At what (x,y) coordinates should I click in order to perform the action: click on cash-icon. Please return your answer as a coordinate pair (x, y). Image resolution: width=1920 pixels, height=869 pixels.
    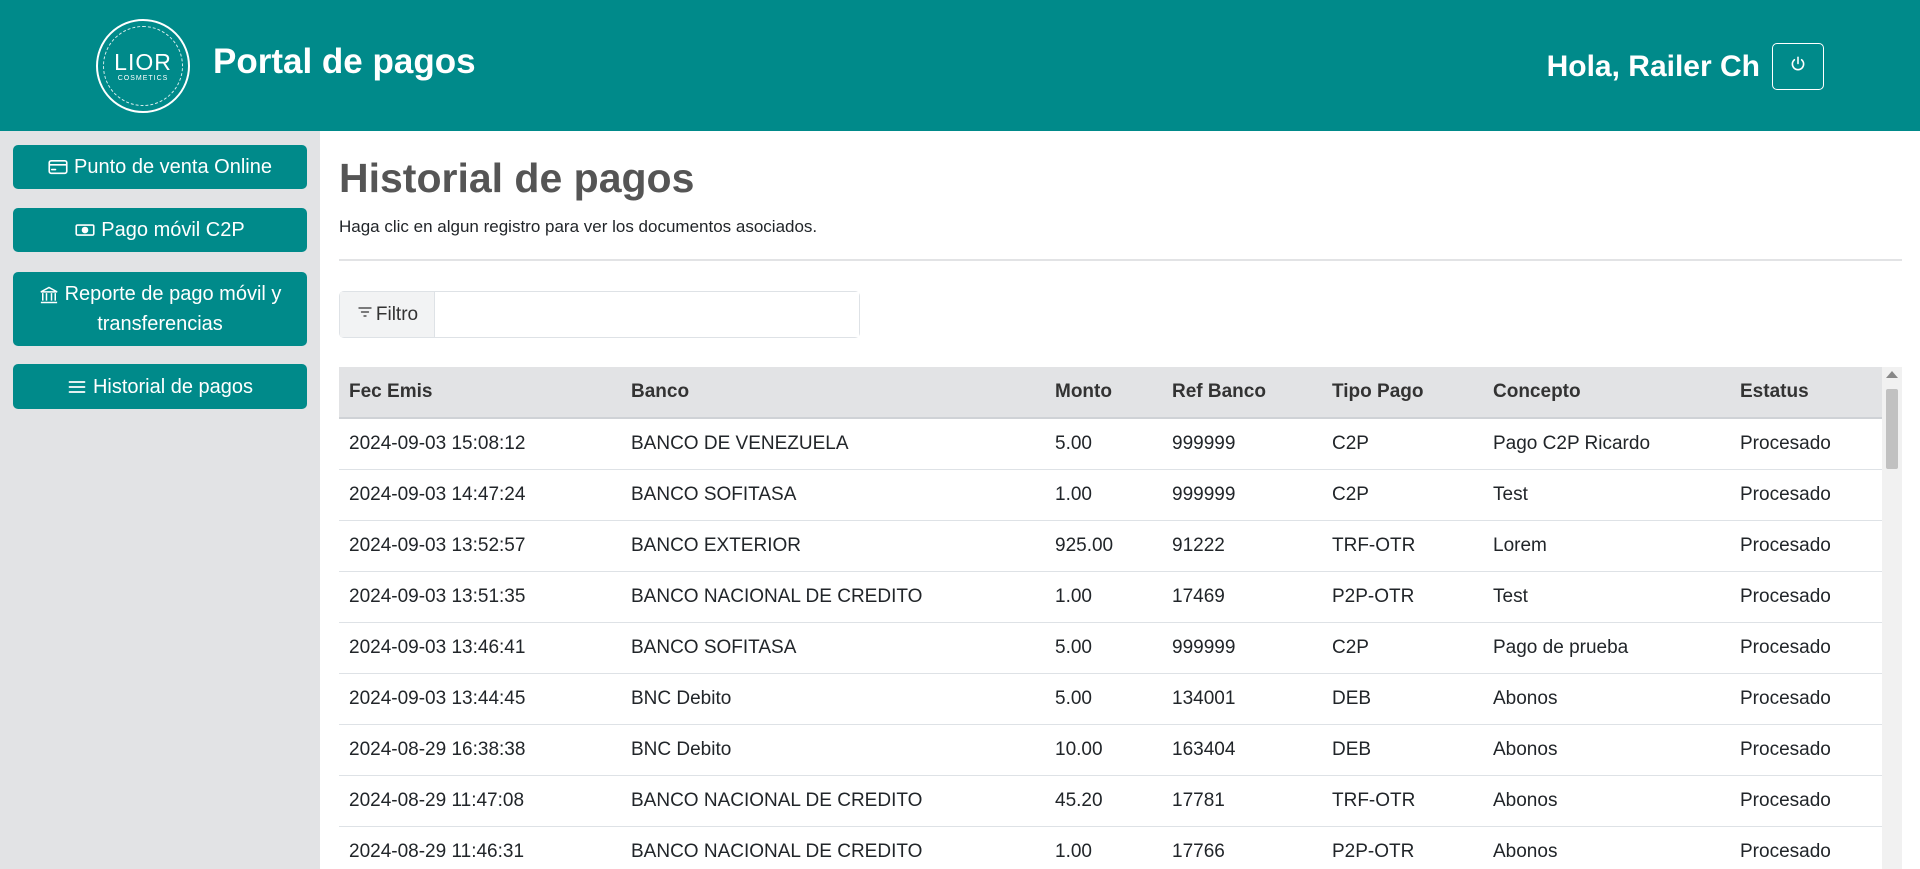
    Looking at the image, I should click on (85, 230).